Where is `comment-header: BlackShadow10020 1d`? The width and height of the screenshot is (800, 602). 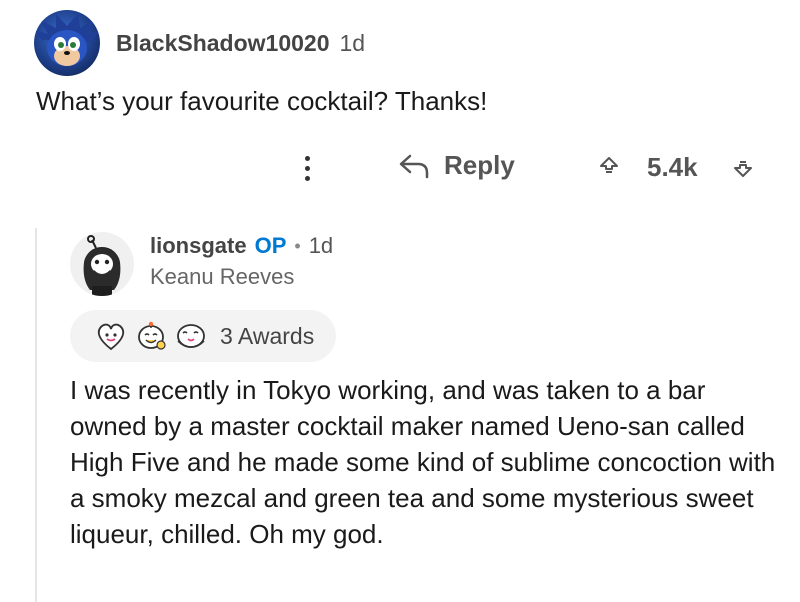
comment-header: BlackShadow10020 1d is located at coordinates (199, 43).